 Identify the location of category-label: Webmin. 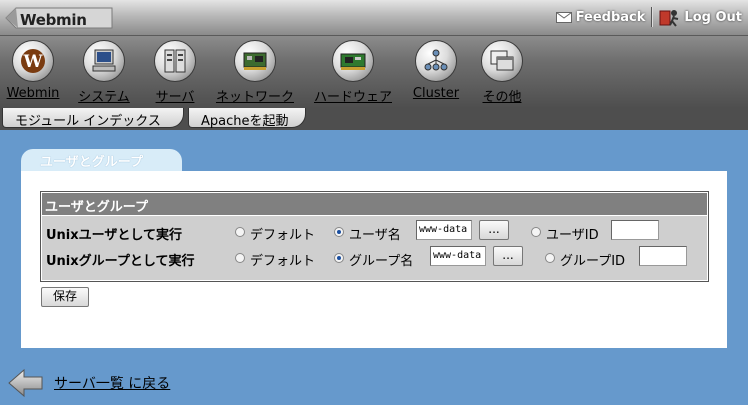
(33, 93).